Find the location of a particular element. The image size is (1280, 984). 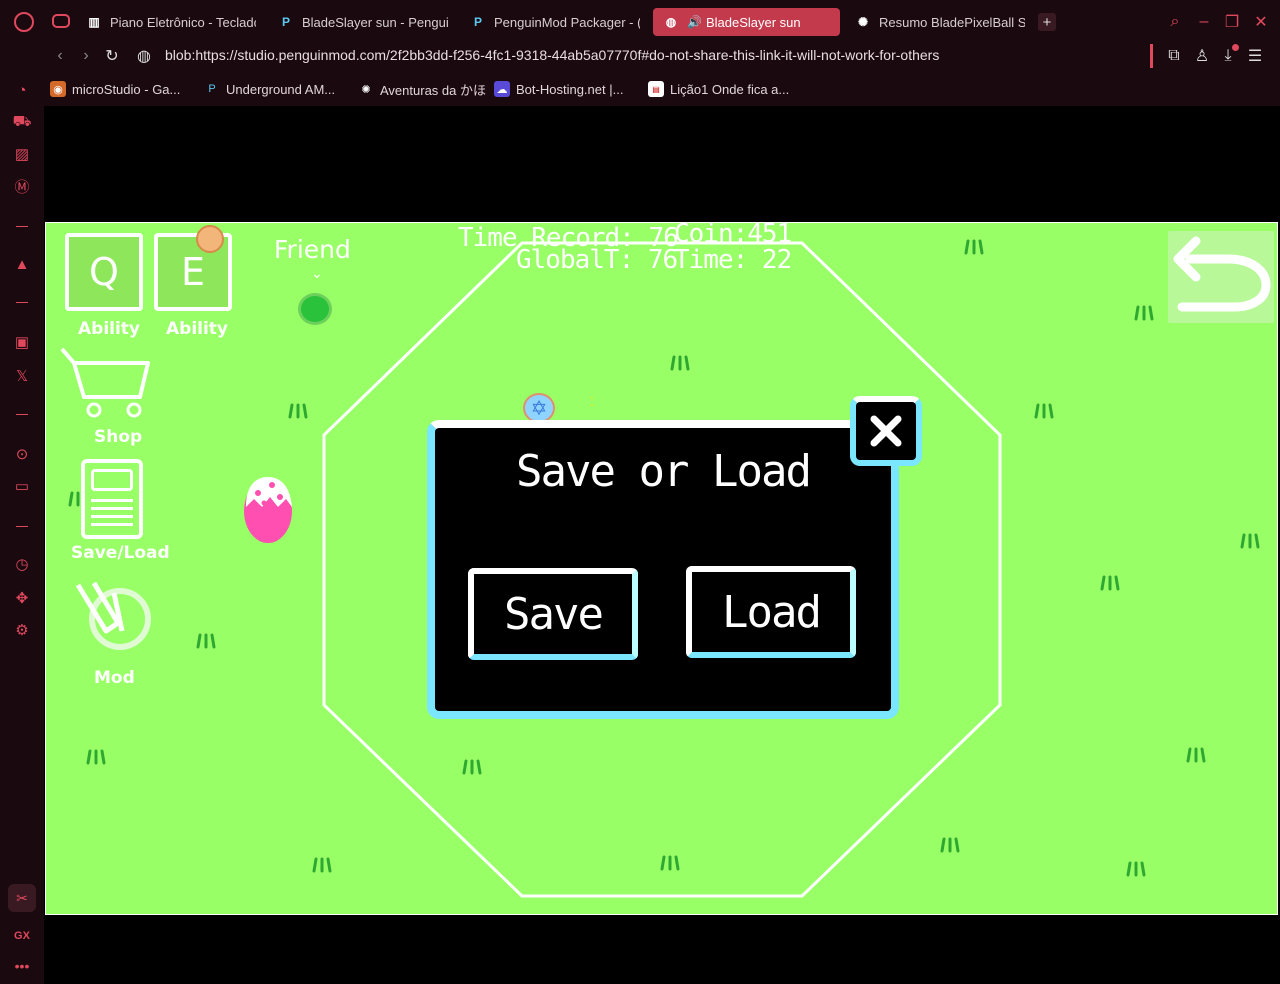

tab-label: PenguinMod Packager - ( is located at coordinates (567, 22).